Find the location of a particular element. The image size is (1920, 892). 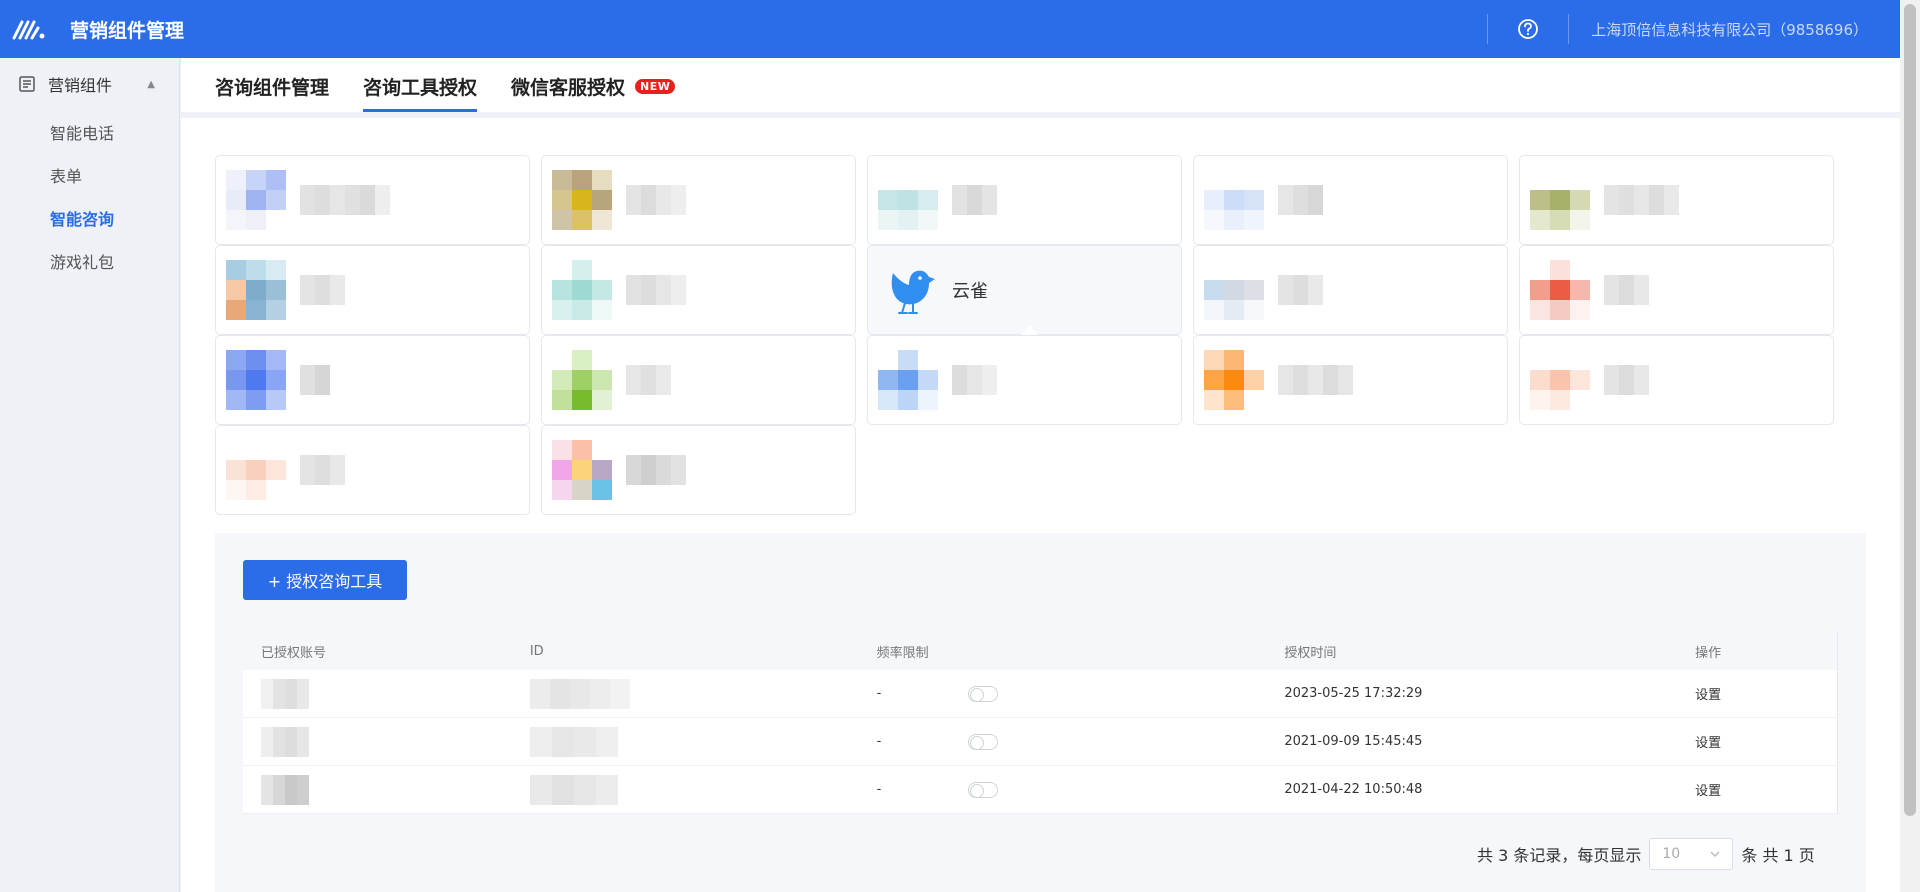

page-count-text: 条 共 1 页 is located at coordinates (1778, 855).